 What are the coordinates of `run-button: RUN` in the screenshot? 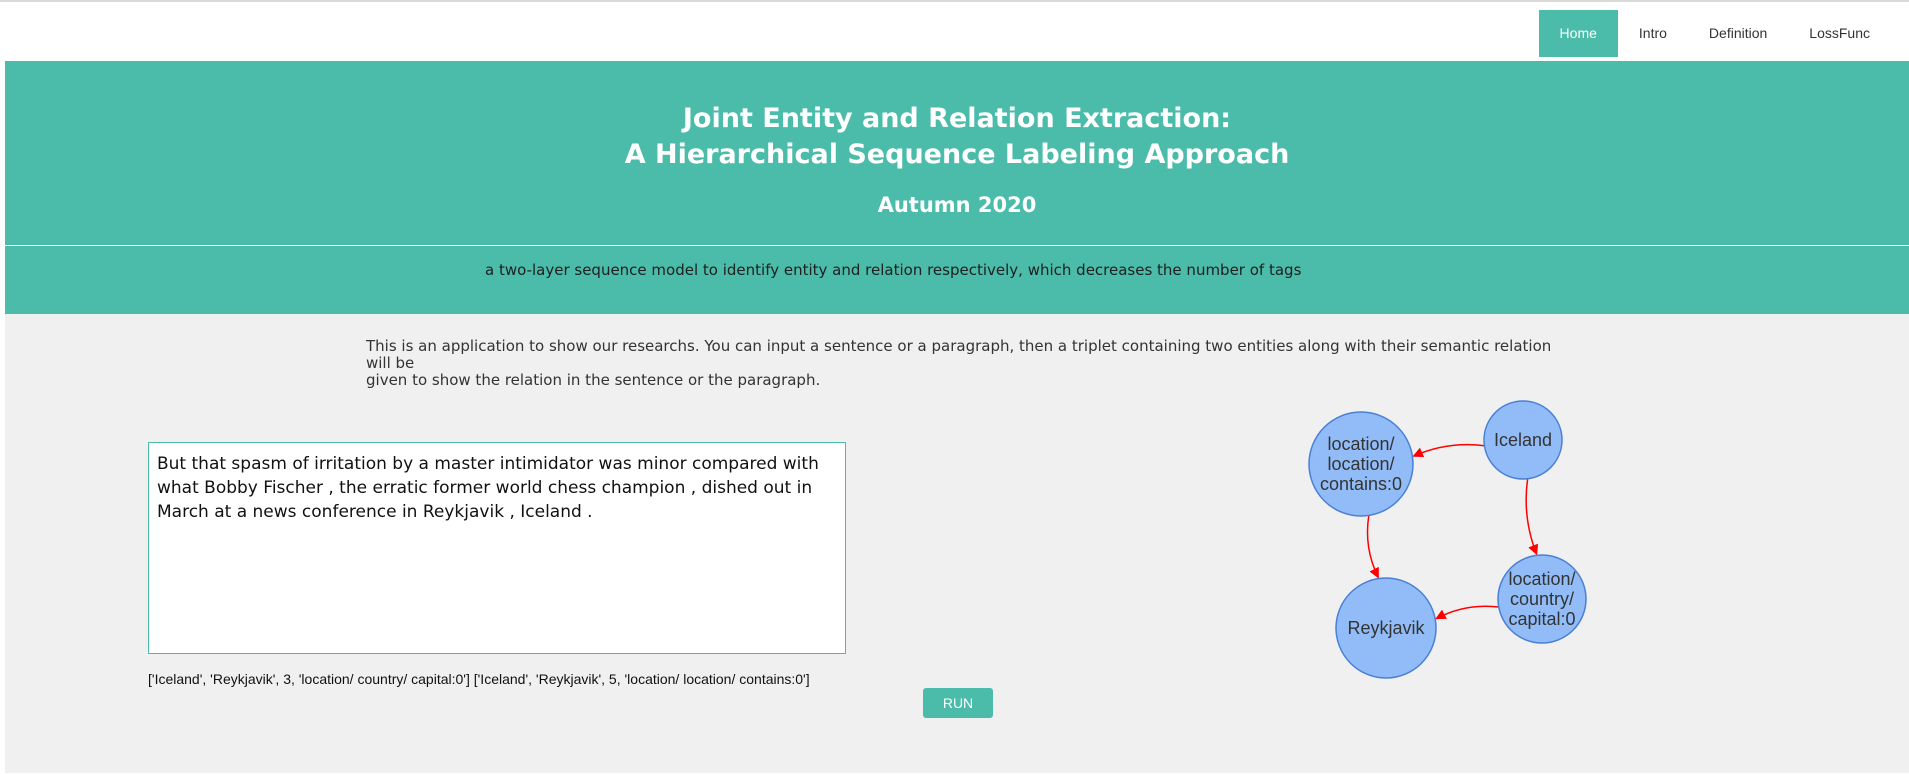 It's located at (958, 703).